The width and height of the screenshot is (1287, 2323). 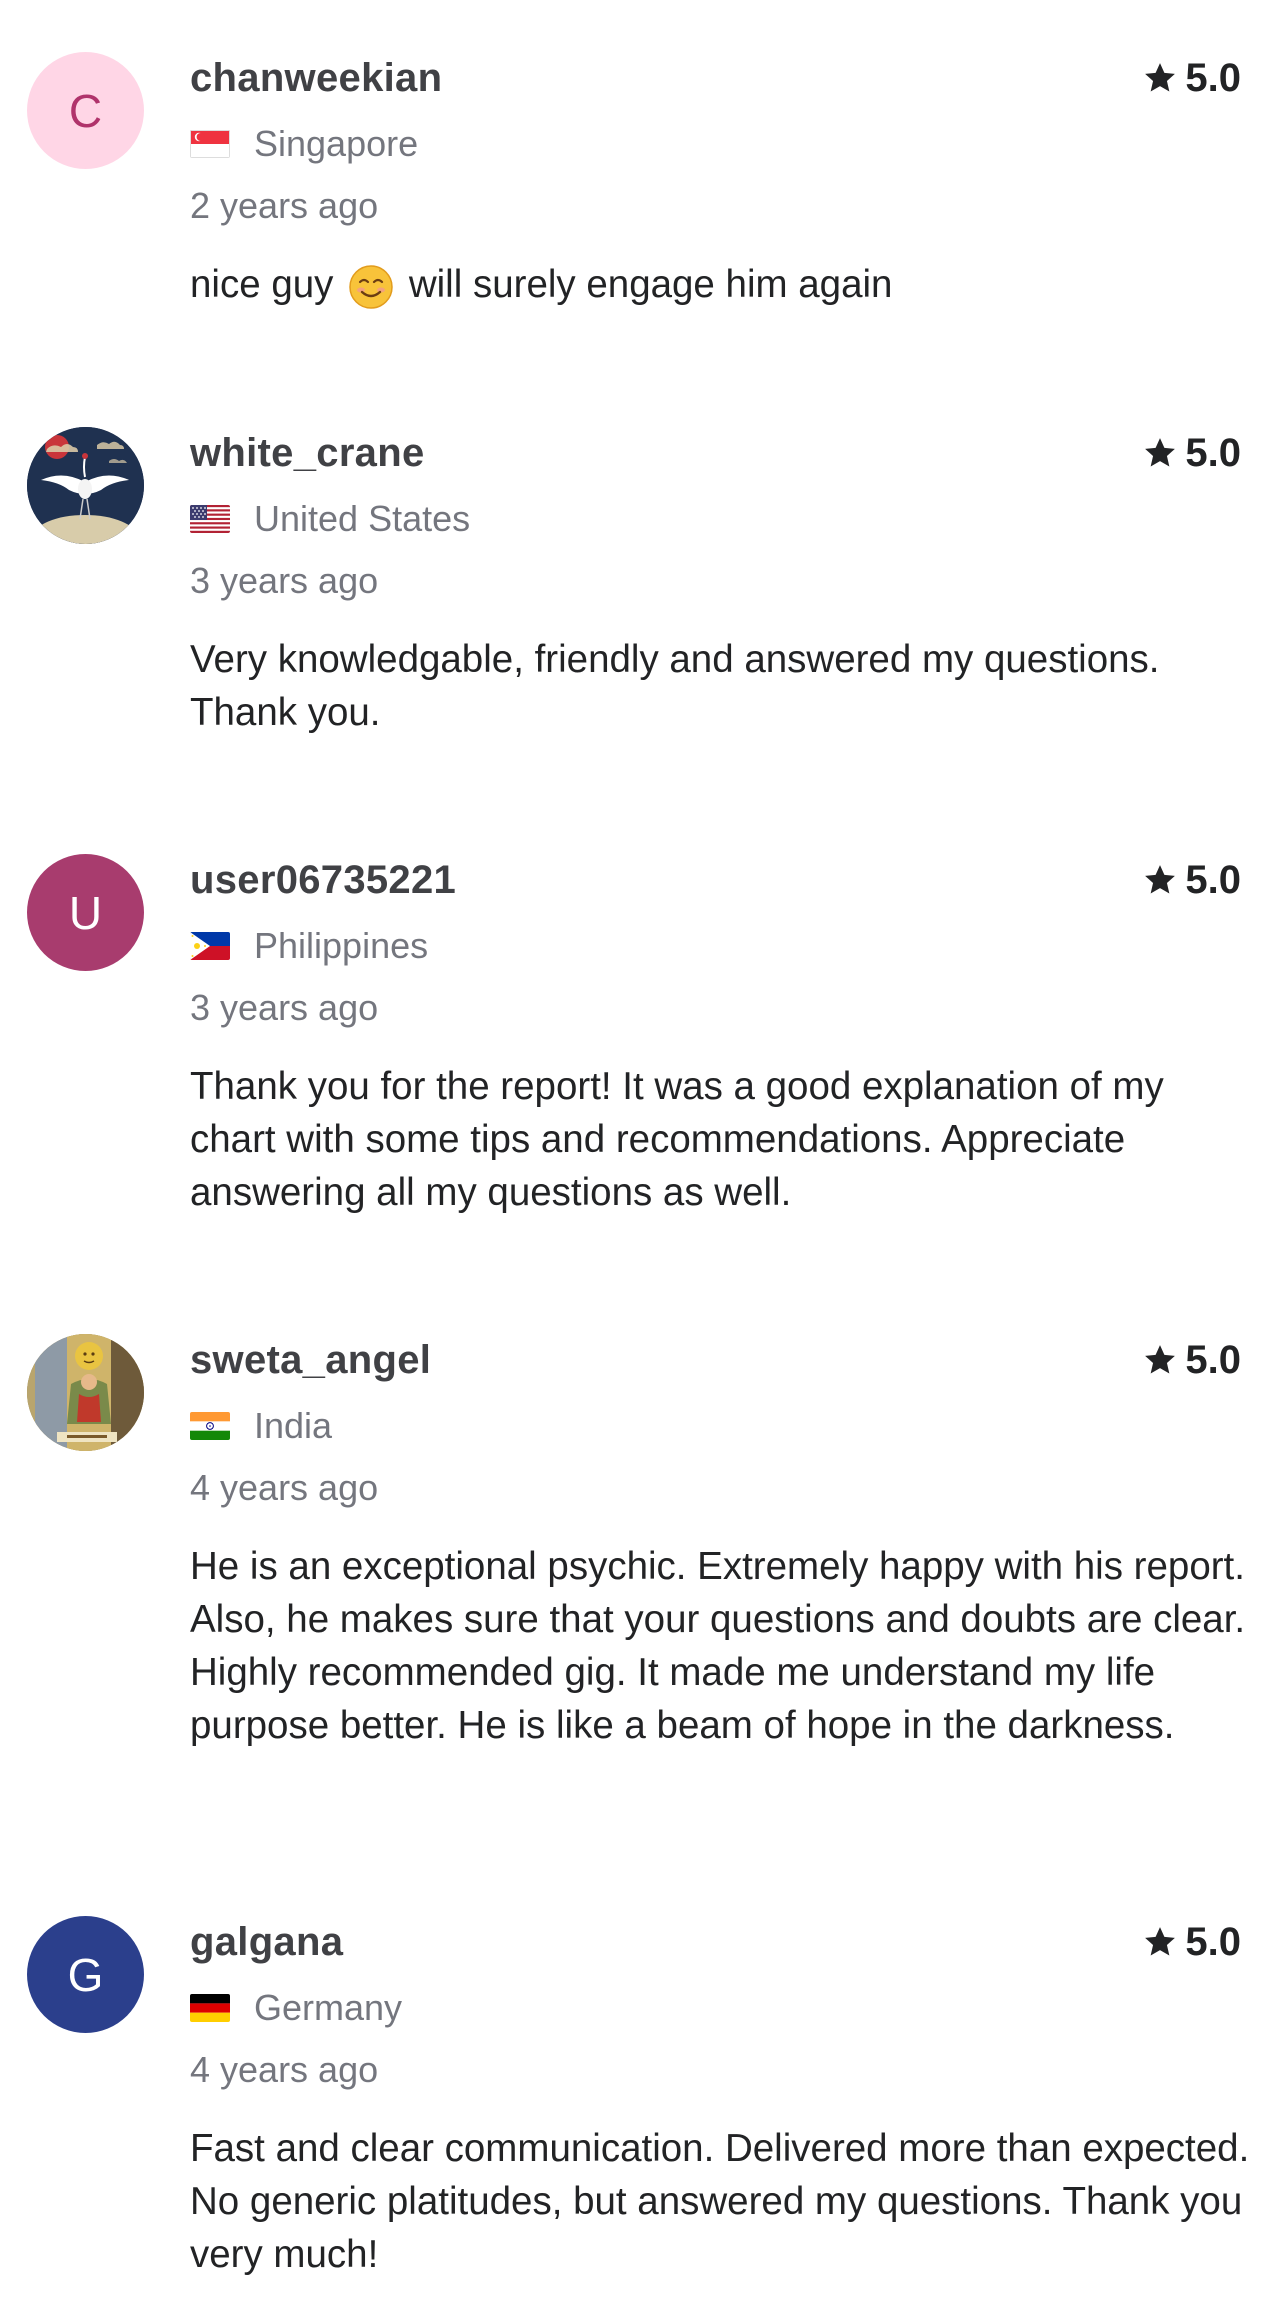 I want to click on avatar: U, so click(x=85, y=912).